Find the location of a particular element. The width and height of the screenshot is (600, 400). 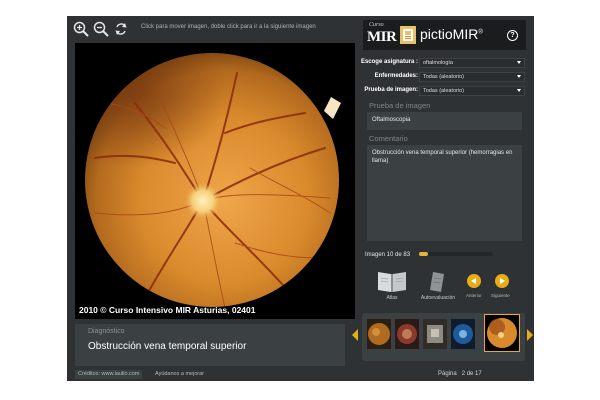

registered-mark: ® is located at coordinates (480, 32).